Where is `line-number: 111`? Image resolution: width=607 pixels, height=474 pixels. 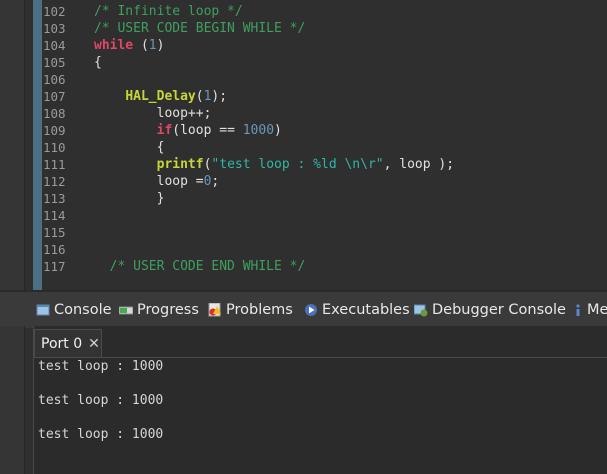
line-number: 111 is located at coordinates (54, 164).